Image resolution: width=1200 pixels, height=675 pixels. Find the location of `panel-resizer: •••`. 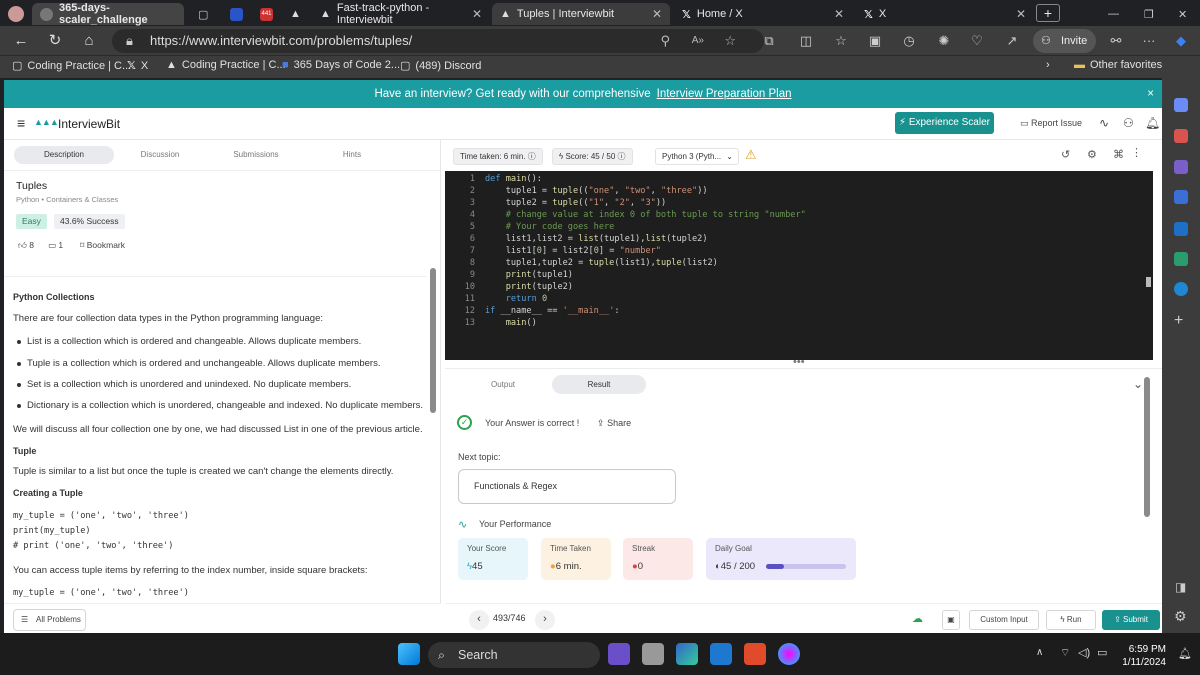

panel-resizer: ••• is located at coordinates (803, 362).